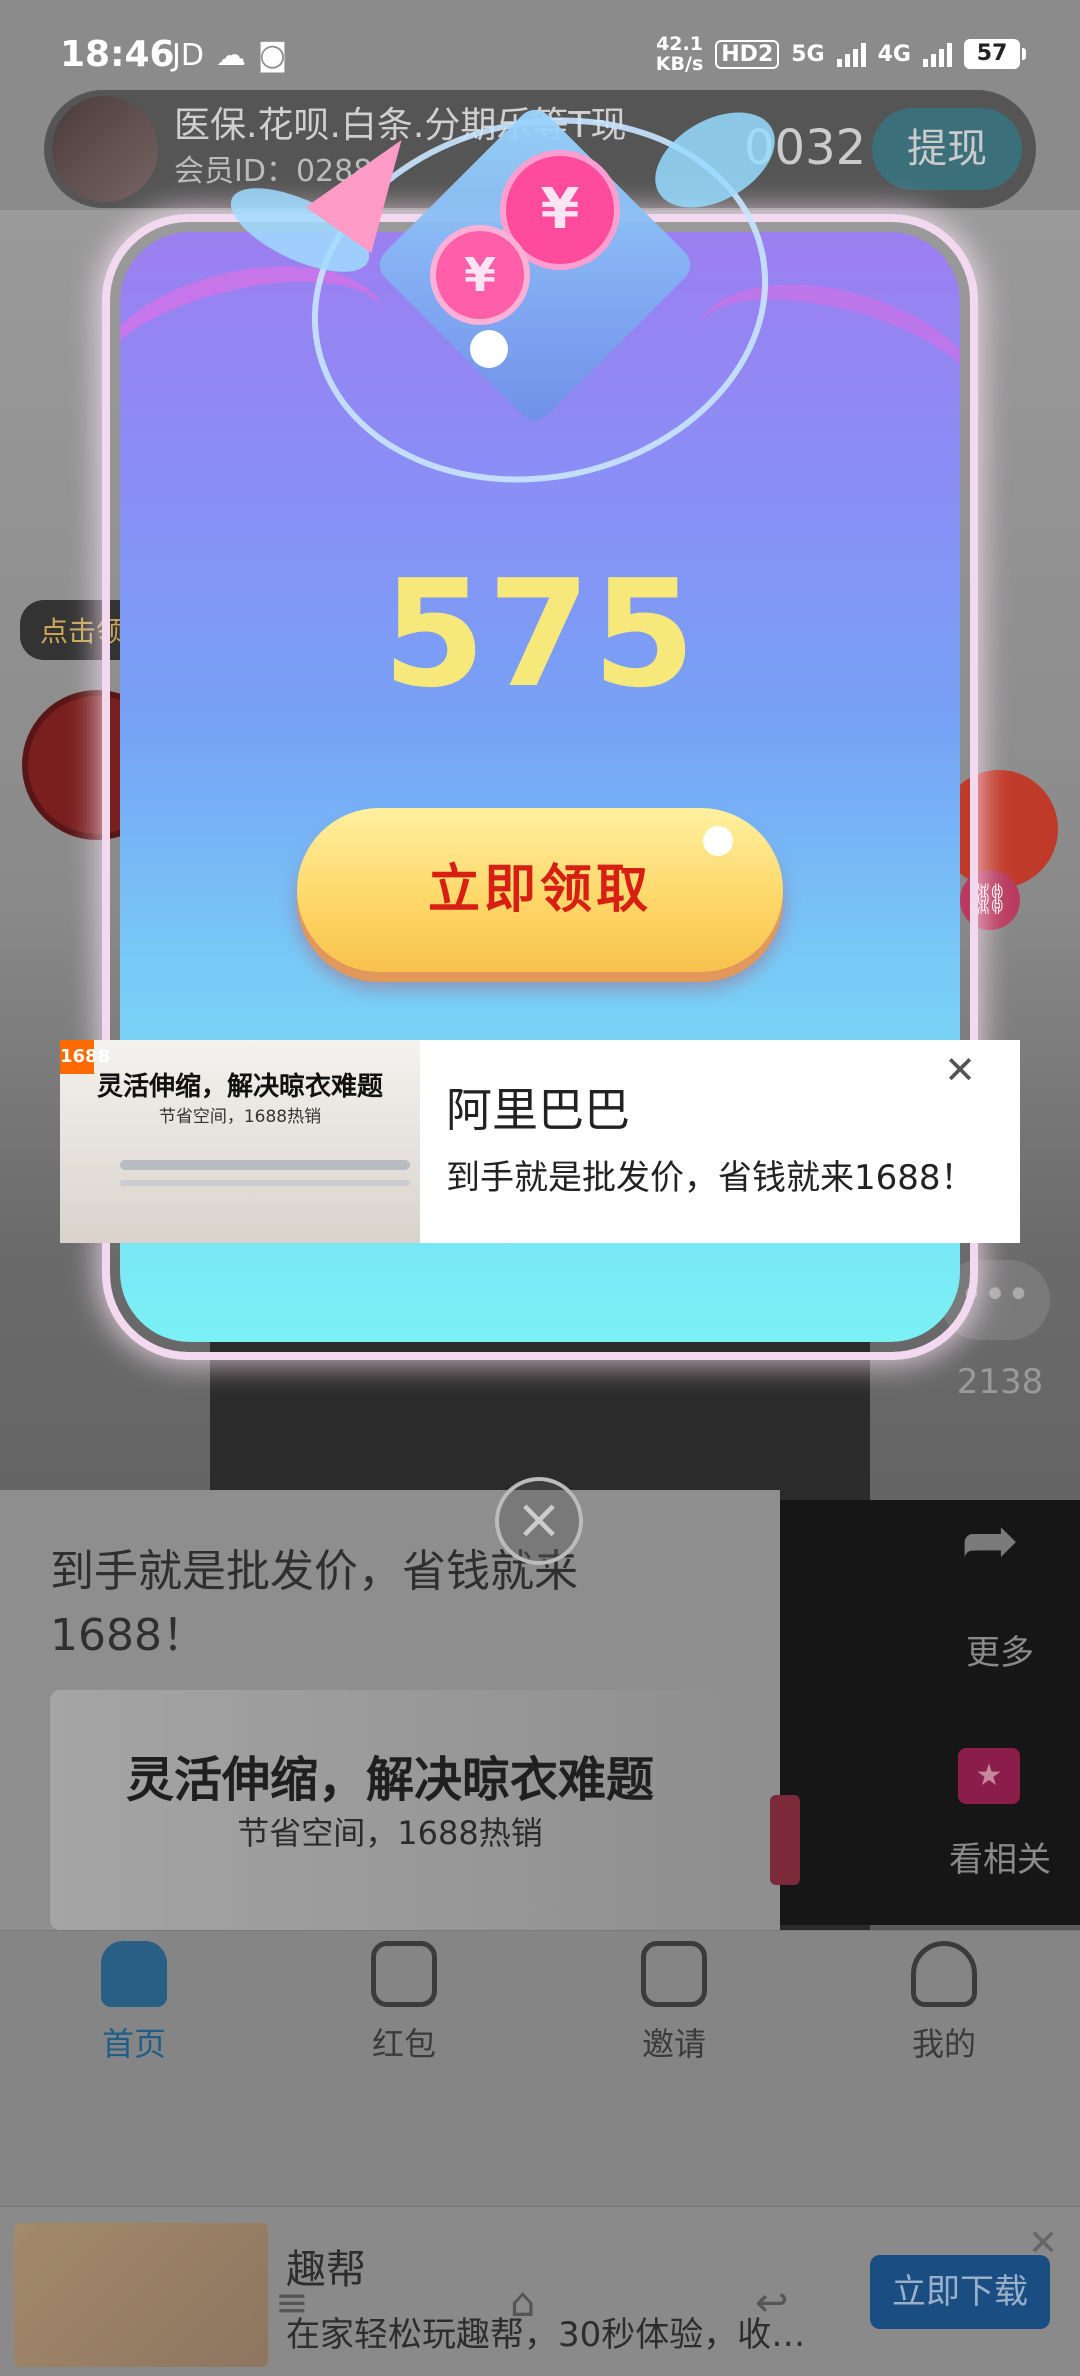  I want to click on withdraw-button: 提现, so click(947, 149).